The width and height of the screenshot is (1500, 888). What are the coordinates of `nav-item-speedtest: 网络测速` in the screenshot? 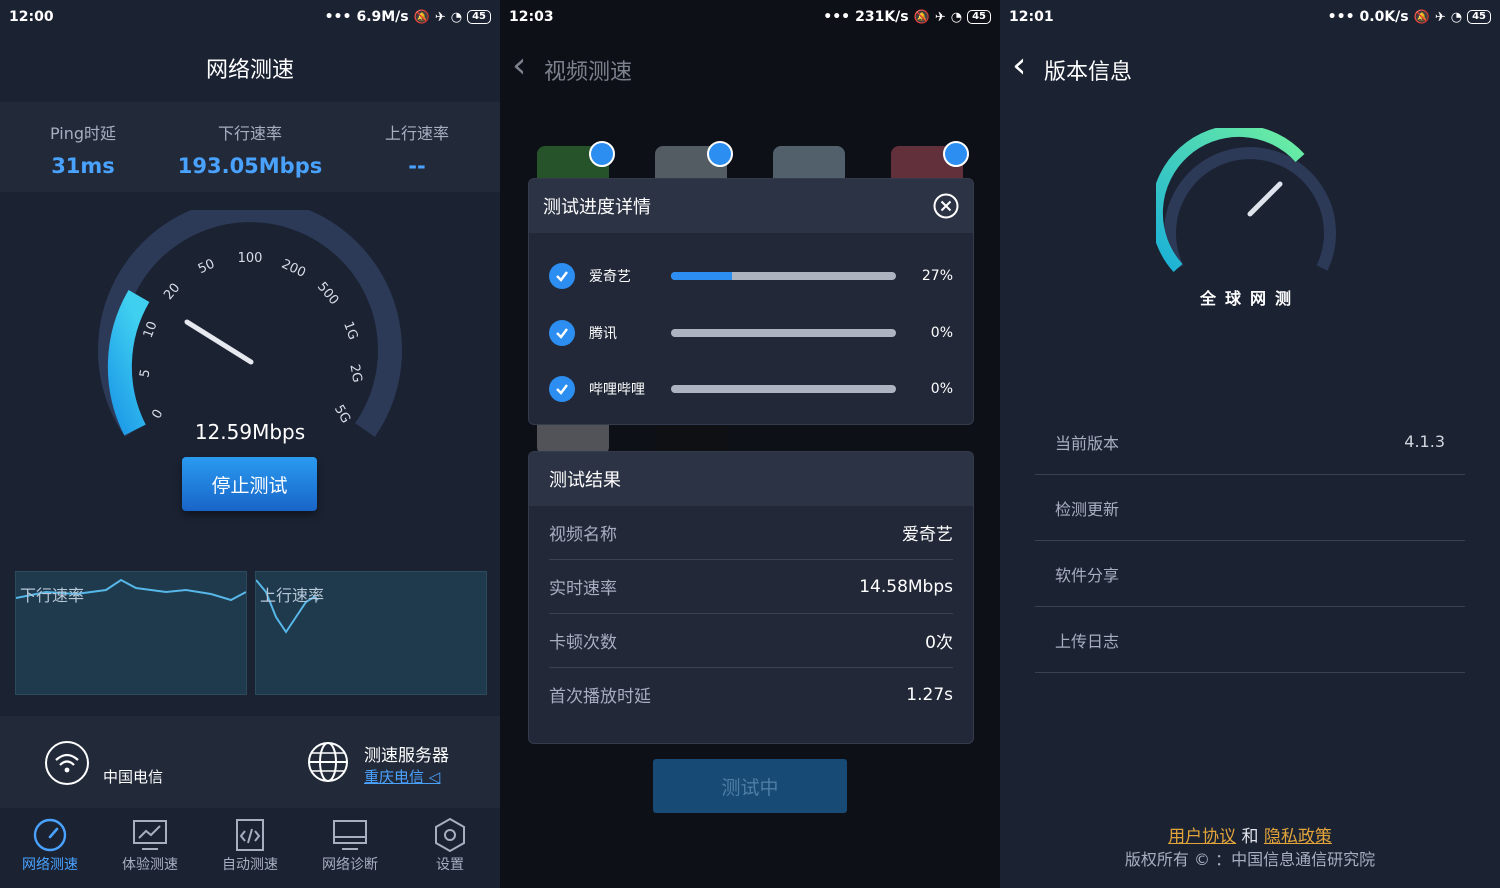 It's located at (50, 848).